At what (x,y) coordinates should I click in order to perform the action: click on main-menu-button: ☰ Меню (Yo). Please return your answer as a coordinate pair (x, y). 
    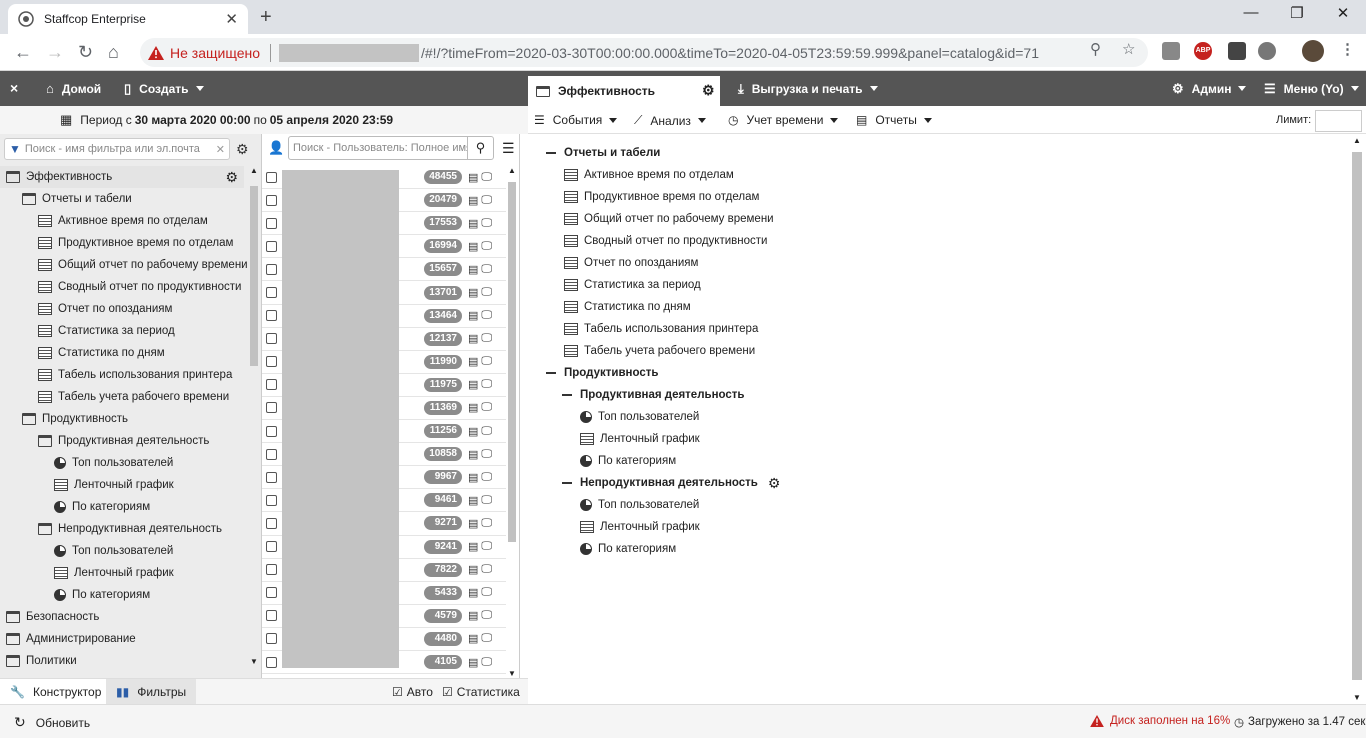
    Looking at the image, I should click on (1311, 88).